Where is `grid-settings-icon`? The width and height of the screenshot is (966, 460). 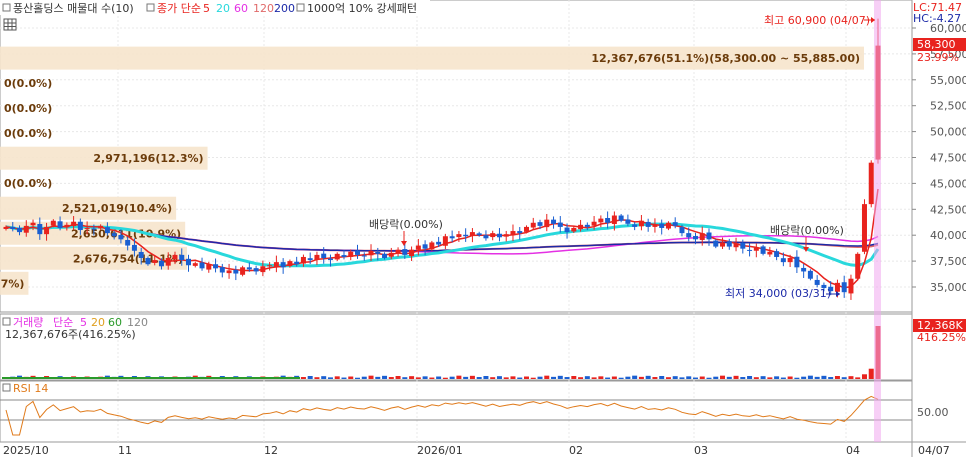
grid-settings-icon is located at coordinates (10, 24).